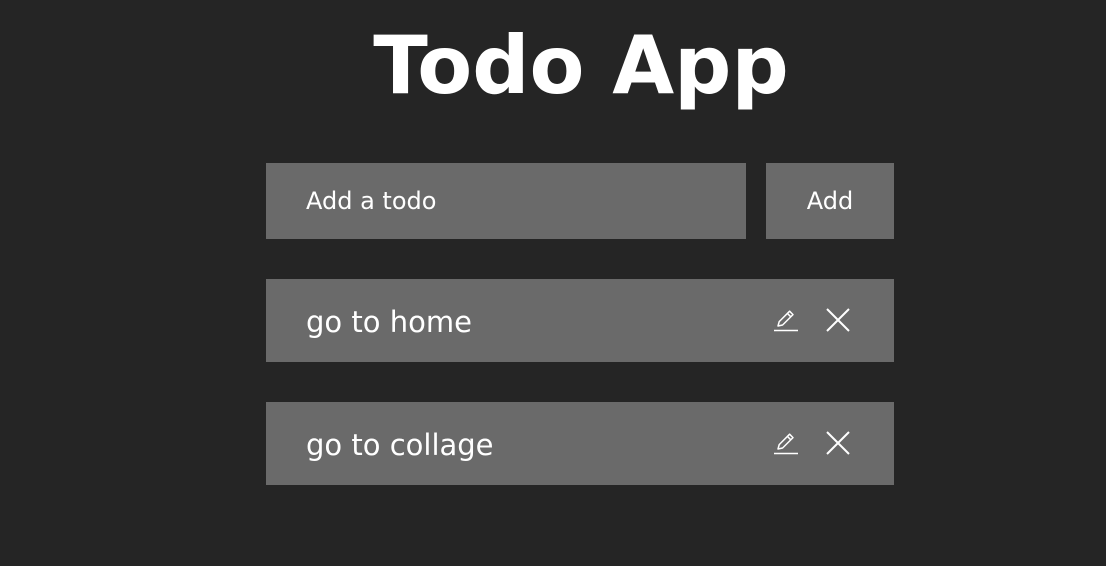 The width and height of the screenshot is (1106, 566). What do you see at coordinates (580, 320) in the screenshot?
I see `todo-item: go to home` at bounding box center [580, 320].